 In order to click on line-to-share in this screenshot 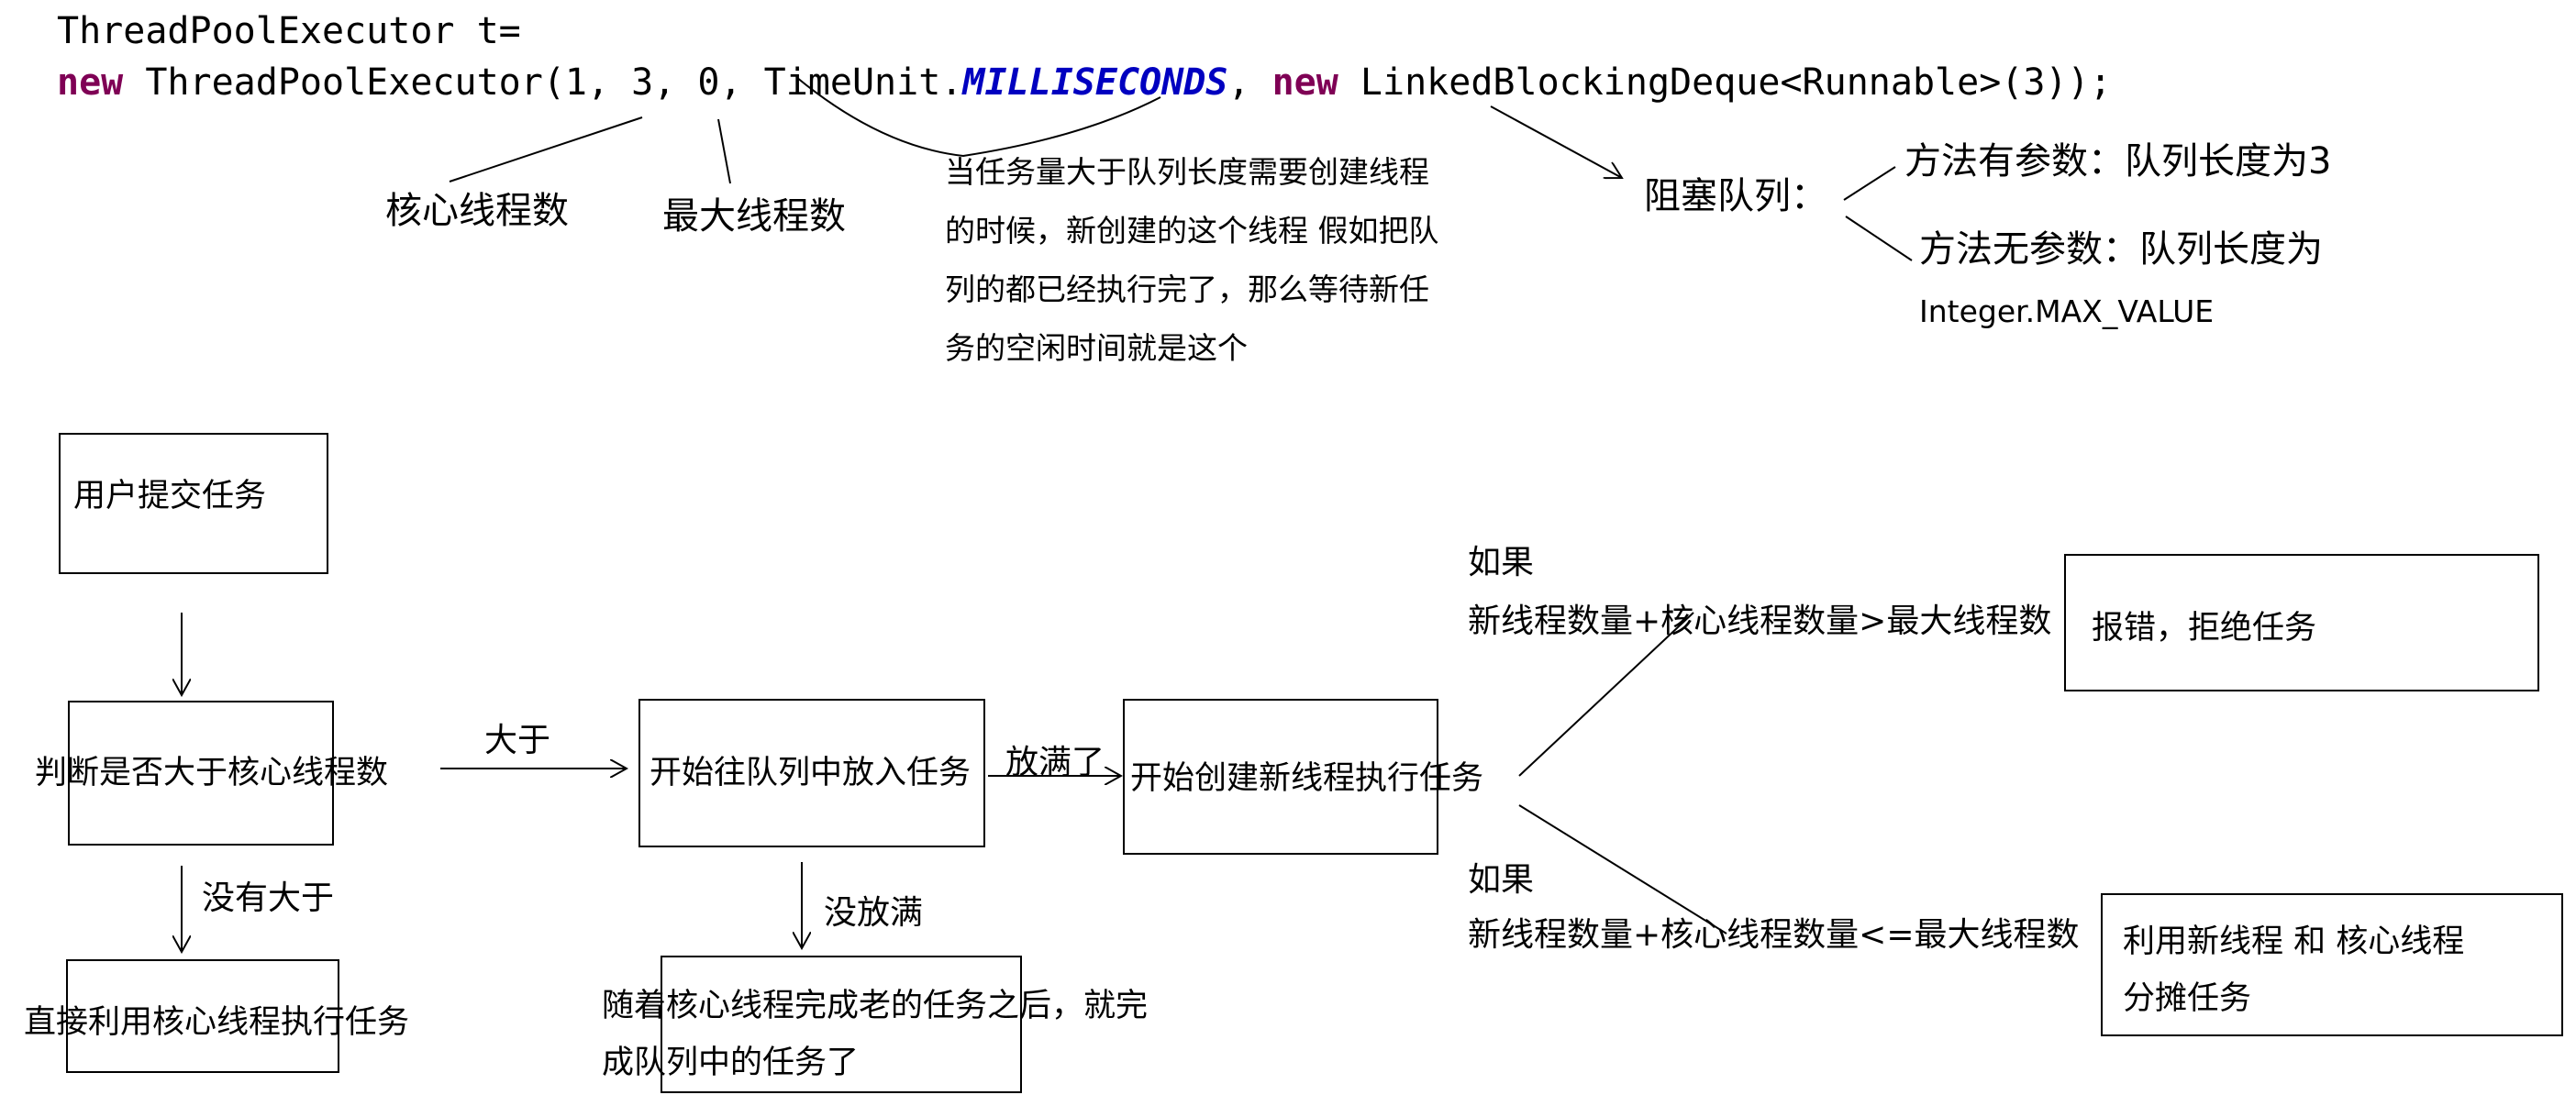, I will do `click(1622, 870)`.